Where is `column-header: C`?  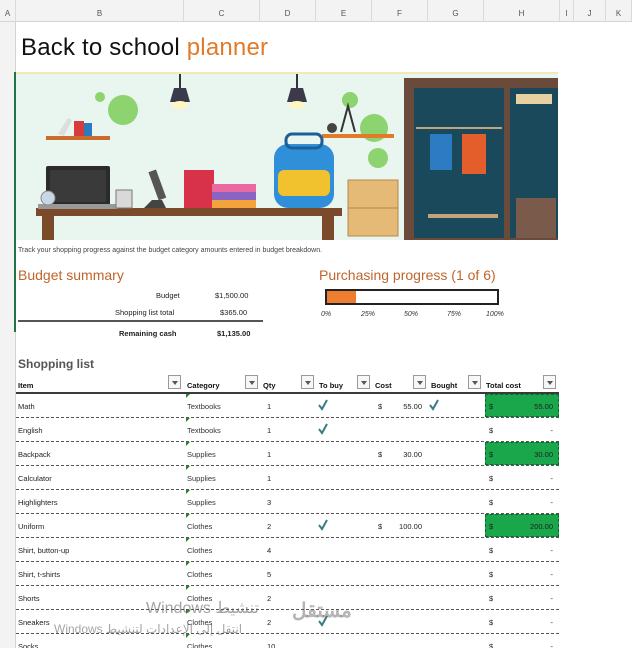
column-header: C is located at coordinates (222, 11).